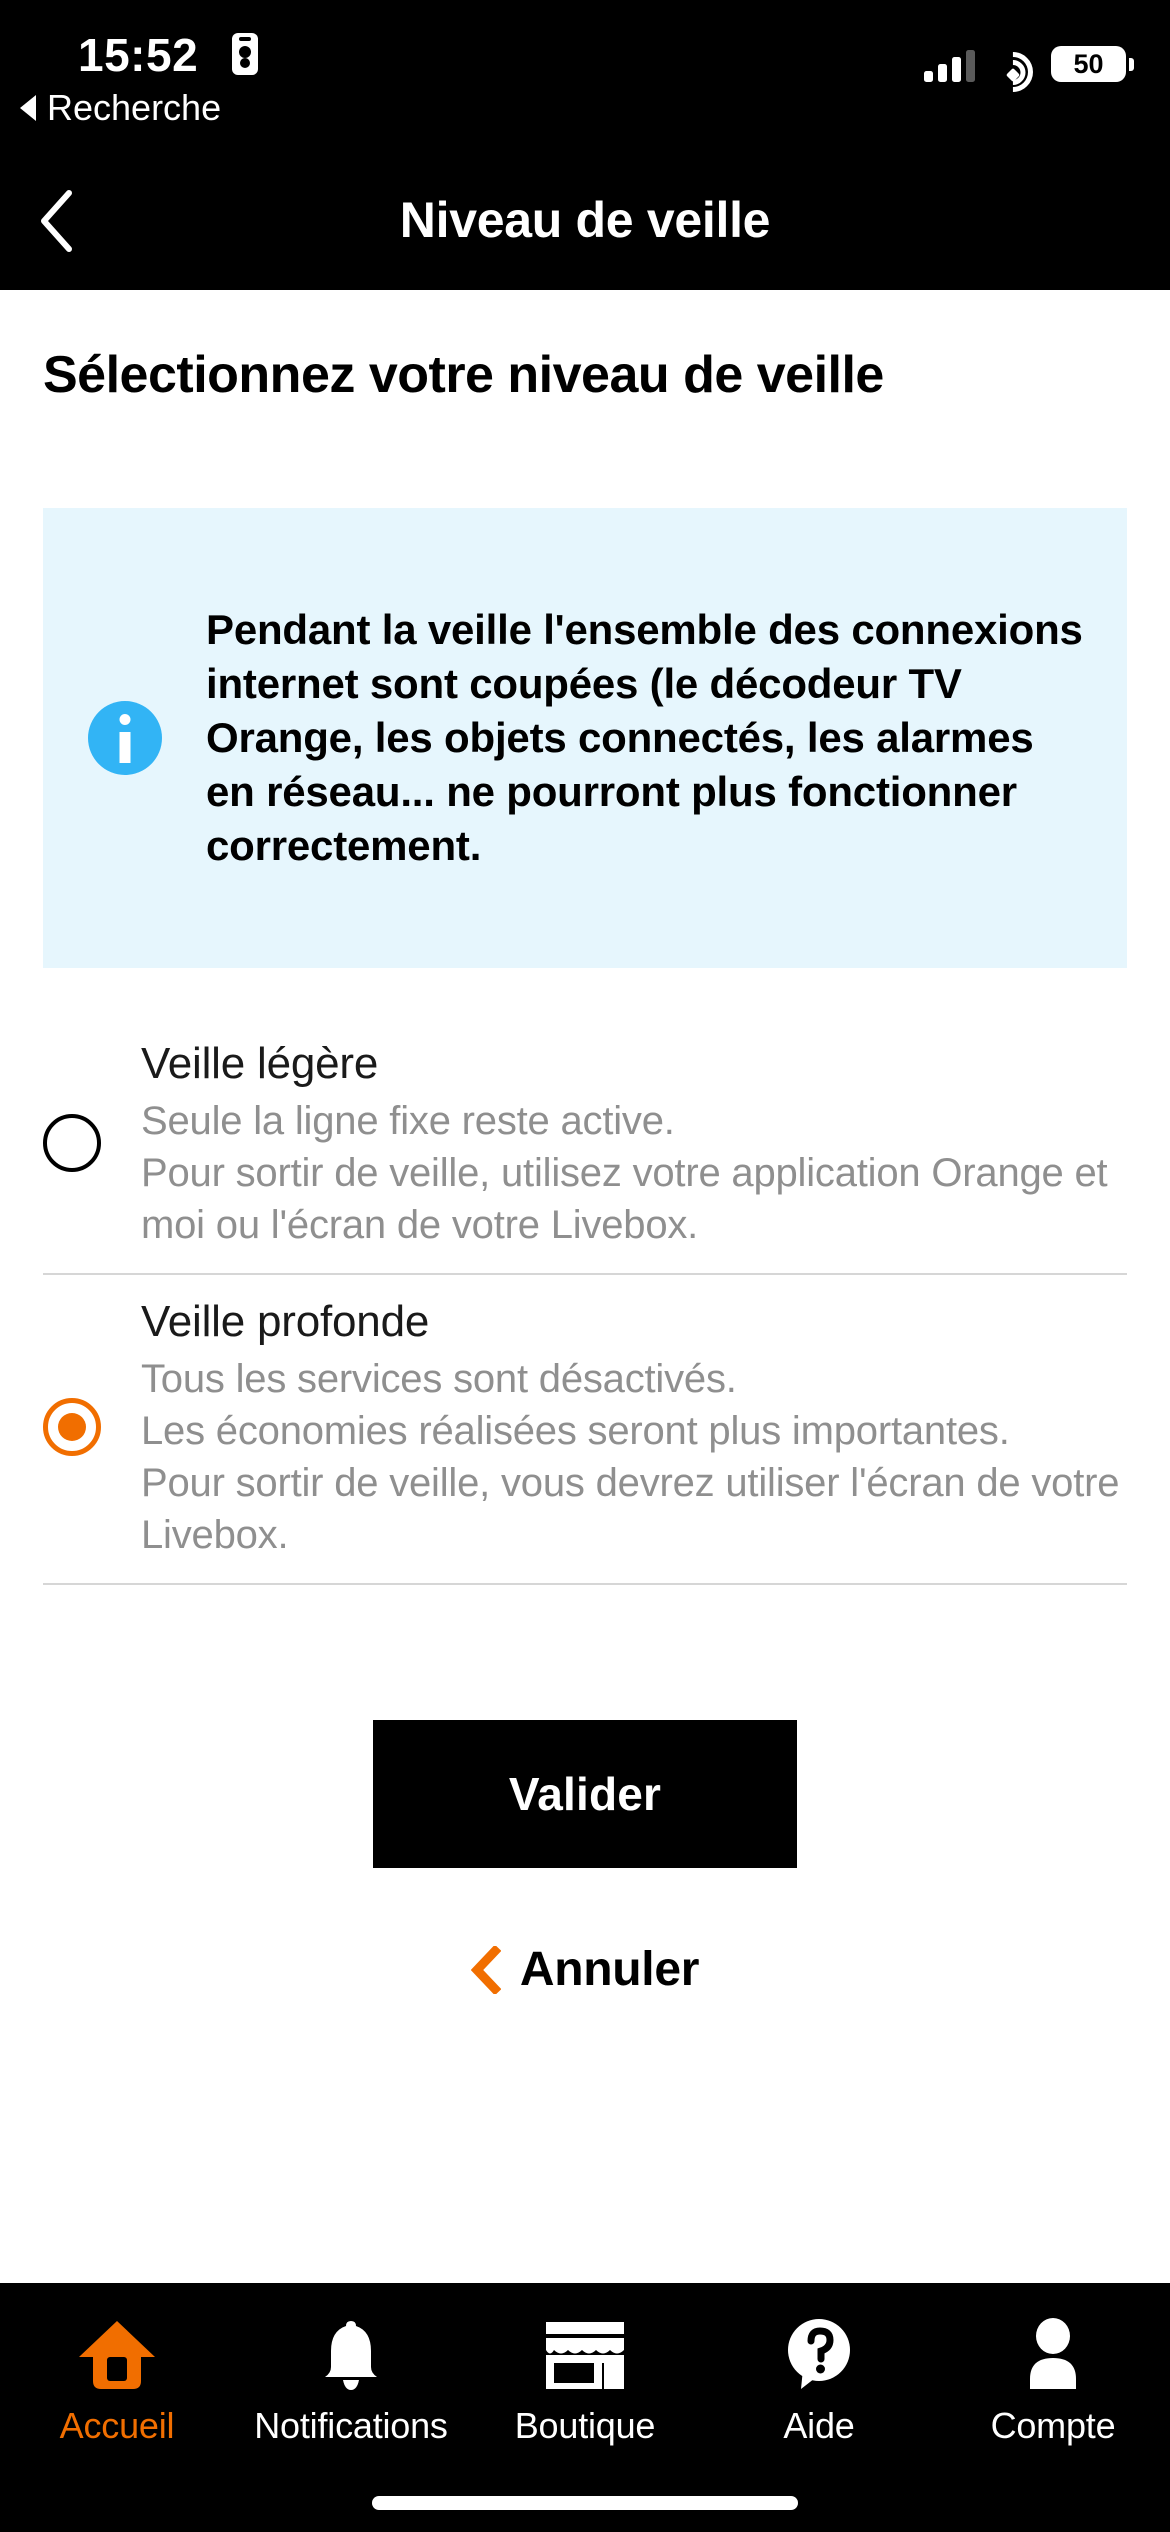  What do you see at coordinates (609, 1969) in the screenshot?
I see `cancel-link-label: Annuler` at bounding box center [609, 1969].